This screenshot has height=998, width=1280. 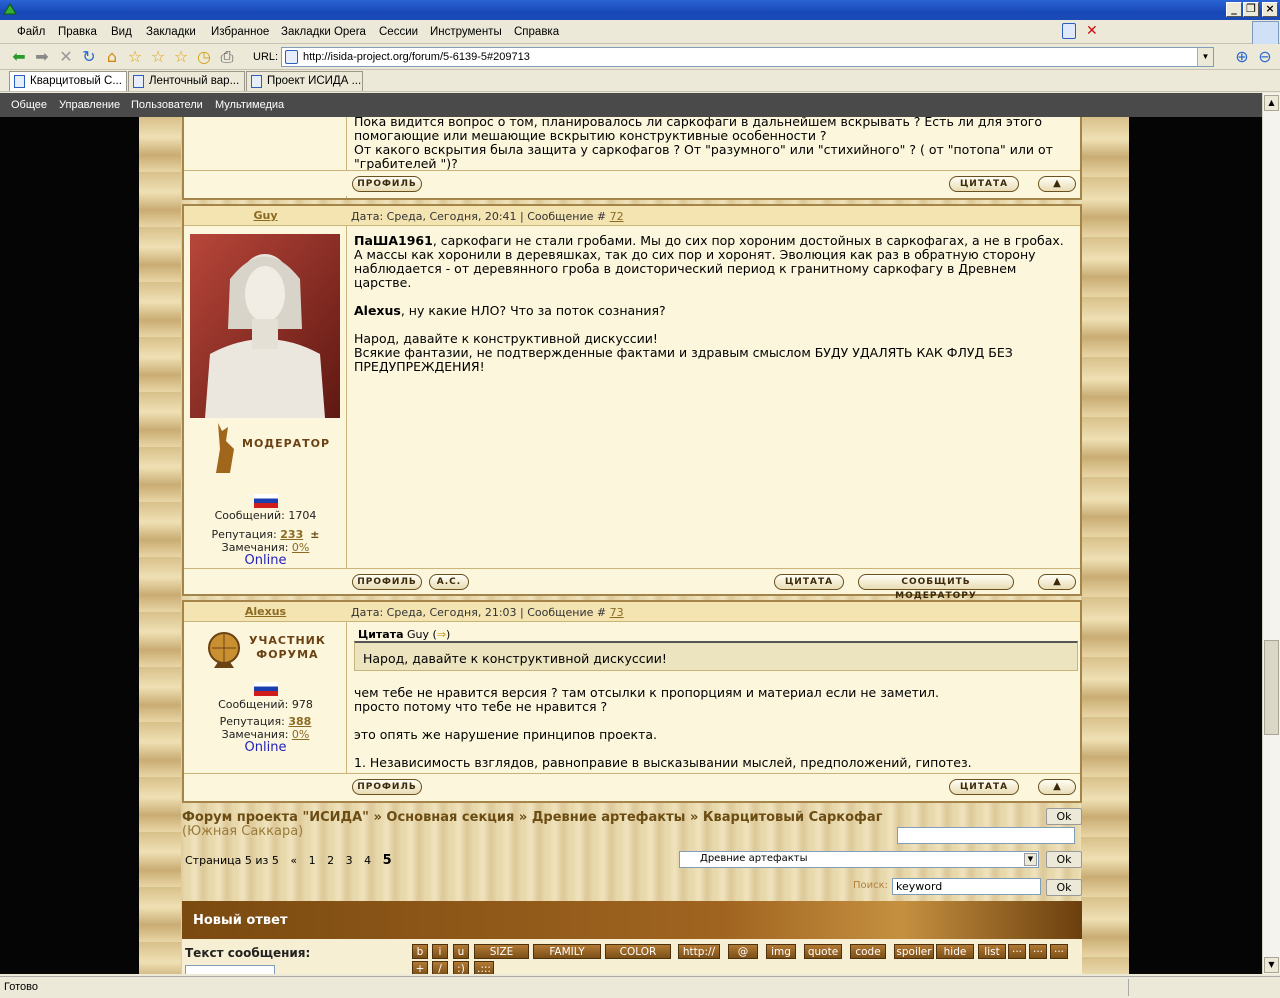 I want to click on zoom-out-icon: ⊖, so click(x=1265, y=57).